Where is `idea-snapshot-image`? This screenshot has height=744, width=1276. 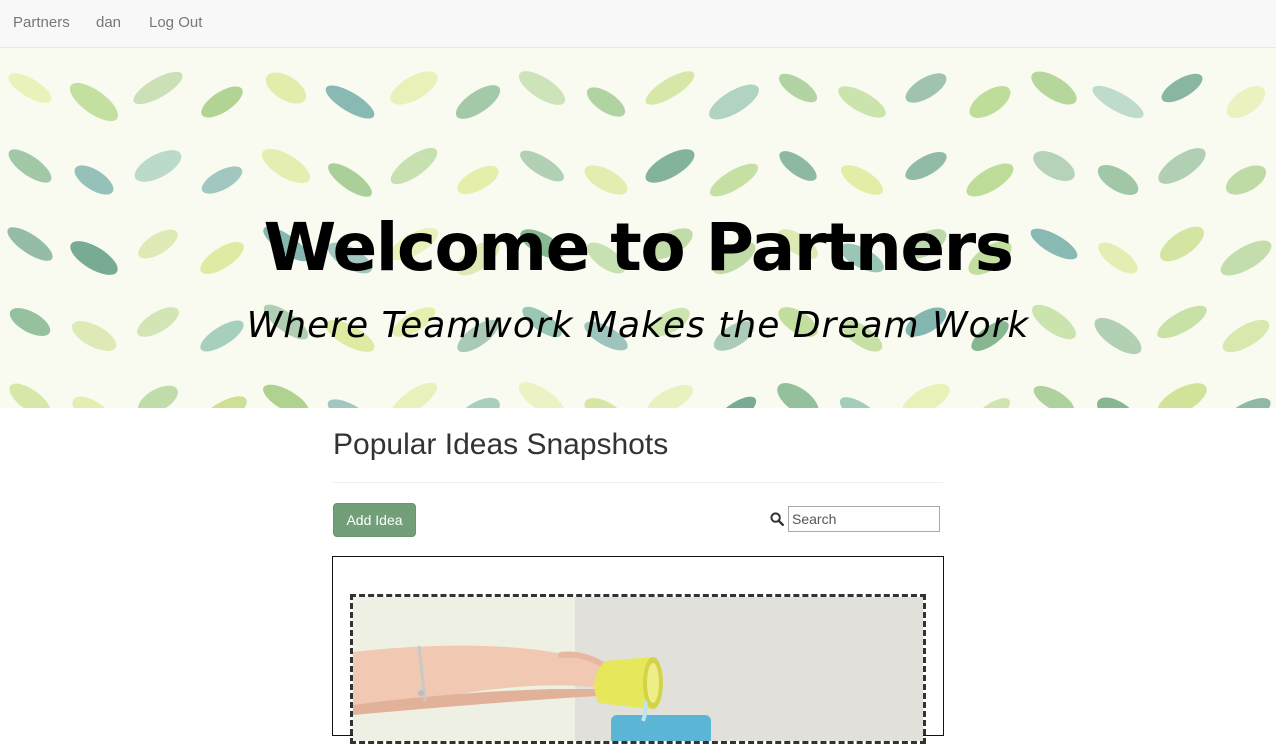 idea-snapshot-image is located at coordinates (638, 669).